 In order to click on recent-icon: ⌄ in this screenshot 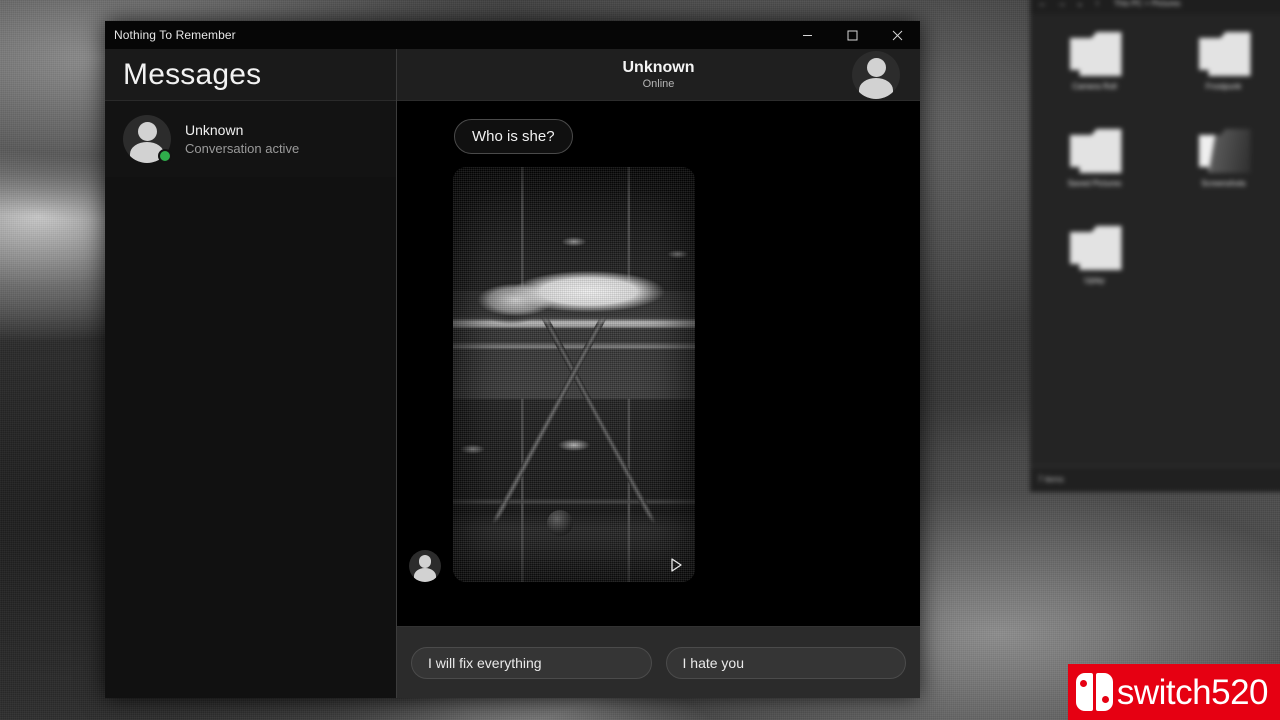, I will do `click(1080, 4)`.